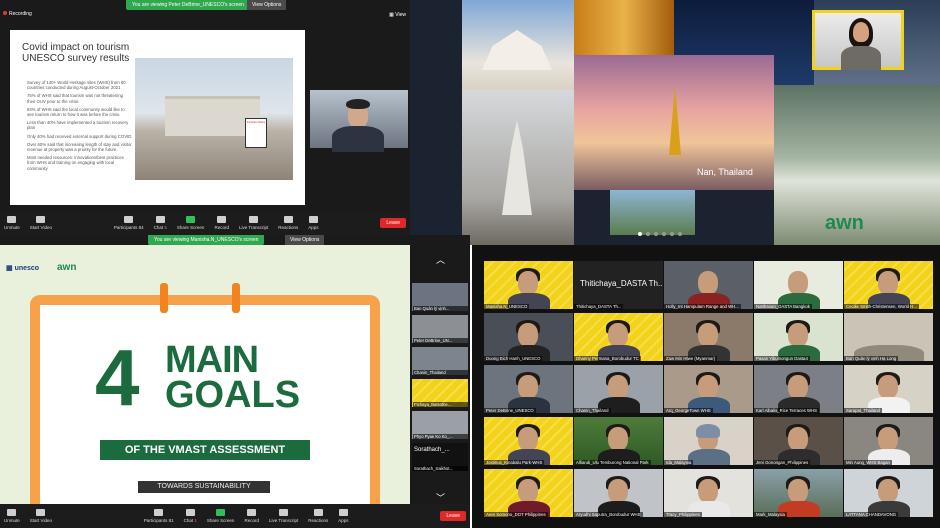 Image resolution: width=940 pixels, height=528 pixels. Describe the element at coordinates (888, 389) in the screenshot. I see `participant-tile: Sarapat_Thailand` at that location.